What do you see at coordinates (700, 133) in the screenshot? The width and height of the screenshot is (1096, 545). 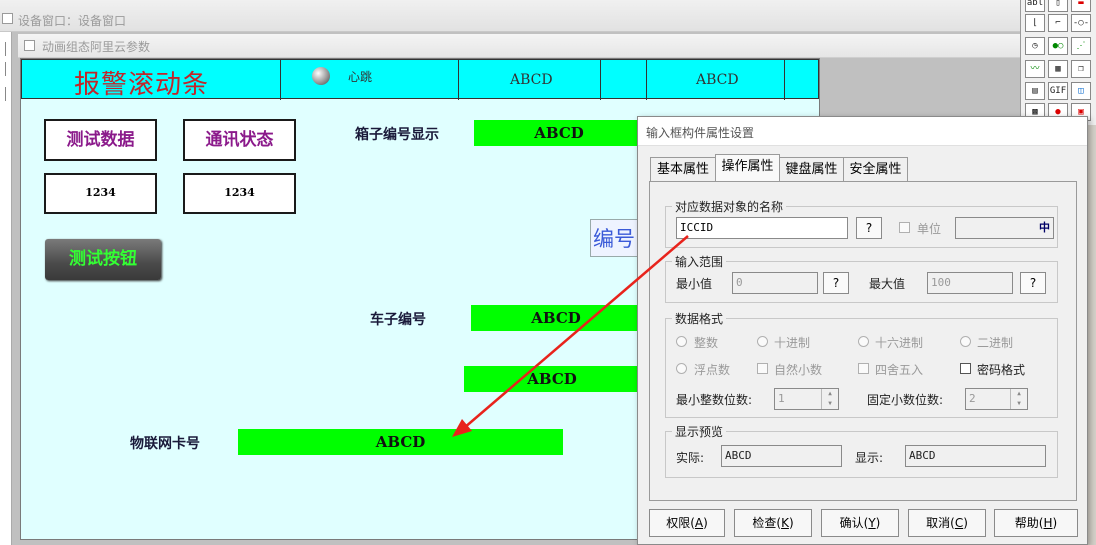 I see `dialog-title: 输入框构件属性设置` at bounding box center [700, 133].